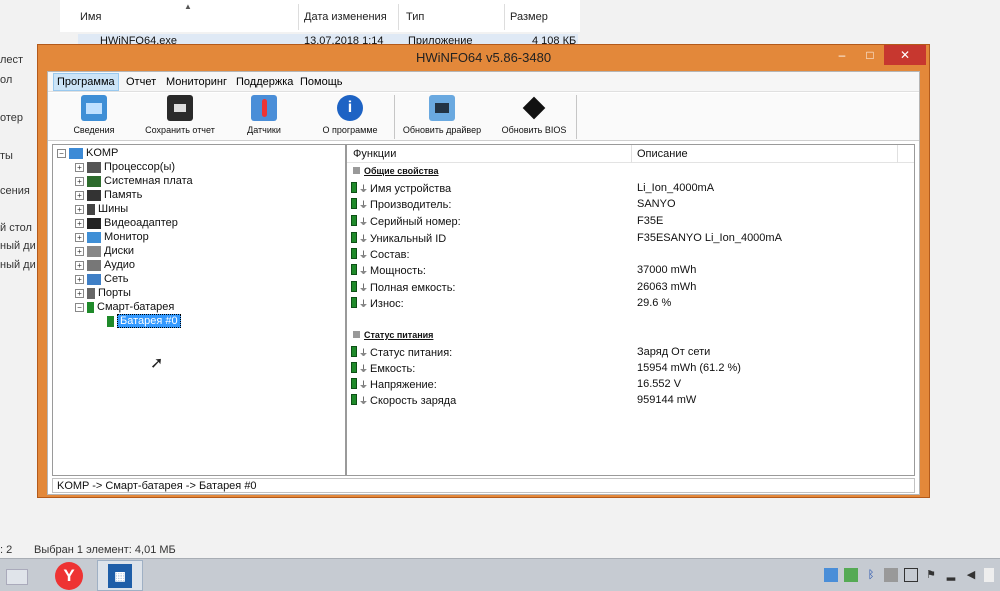 The image size is (1000, 591). Describe the element at coordinates (108, 195) in the screenshot. I see `tree-item-memory: + Память` at that location.